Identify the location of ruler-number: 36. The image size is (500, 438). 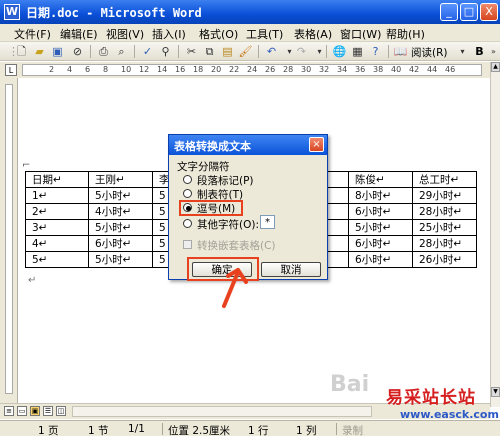
(360, 69).